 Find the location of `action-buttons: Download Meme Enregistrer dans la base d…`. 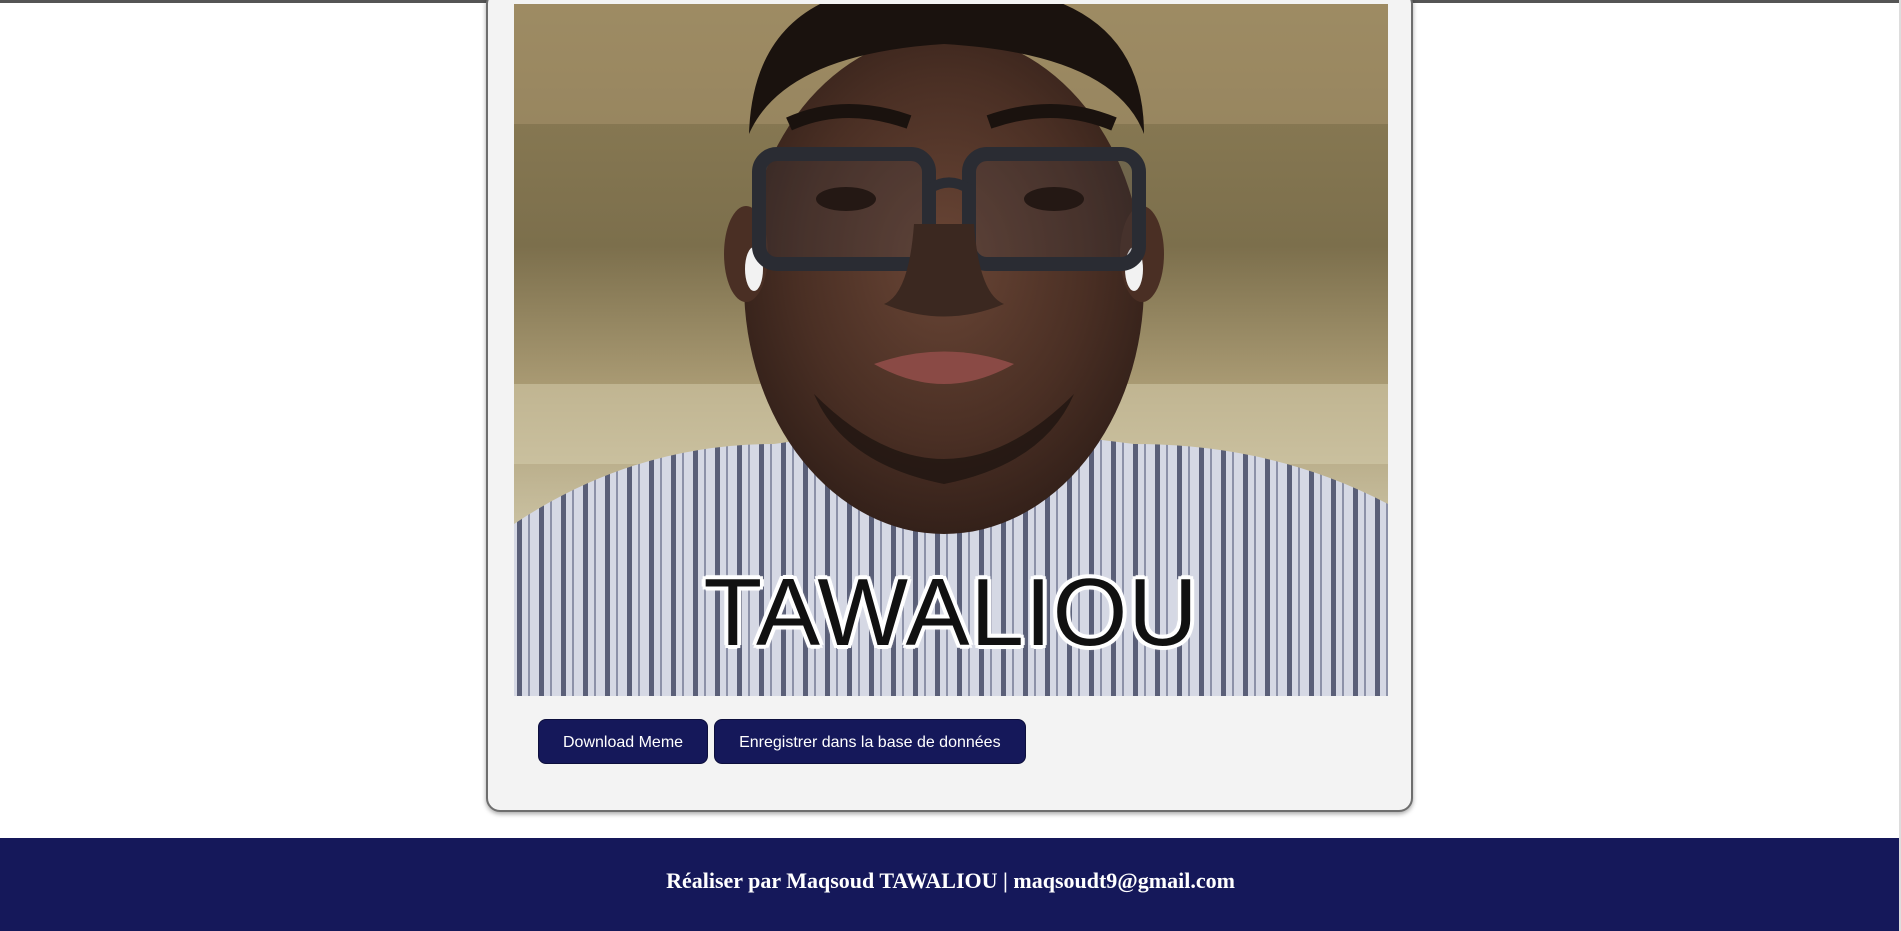

action-buttons: Download Meme Enregistrer dans la base d… is located at coordinates (782, 741).